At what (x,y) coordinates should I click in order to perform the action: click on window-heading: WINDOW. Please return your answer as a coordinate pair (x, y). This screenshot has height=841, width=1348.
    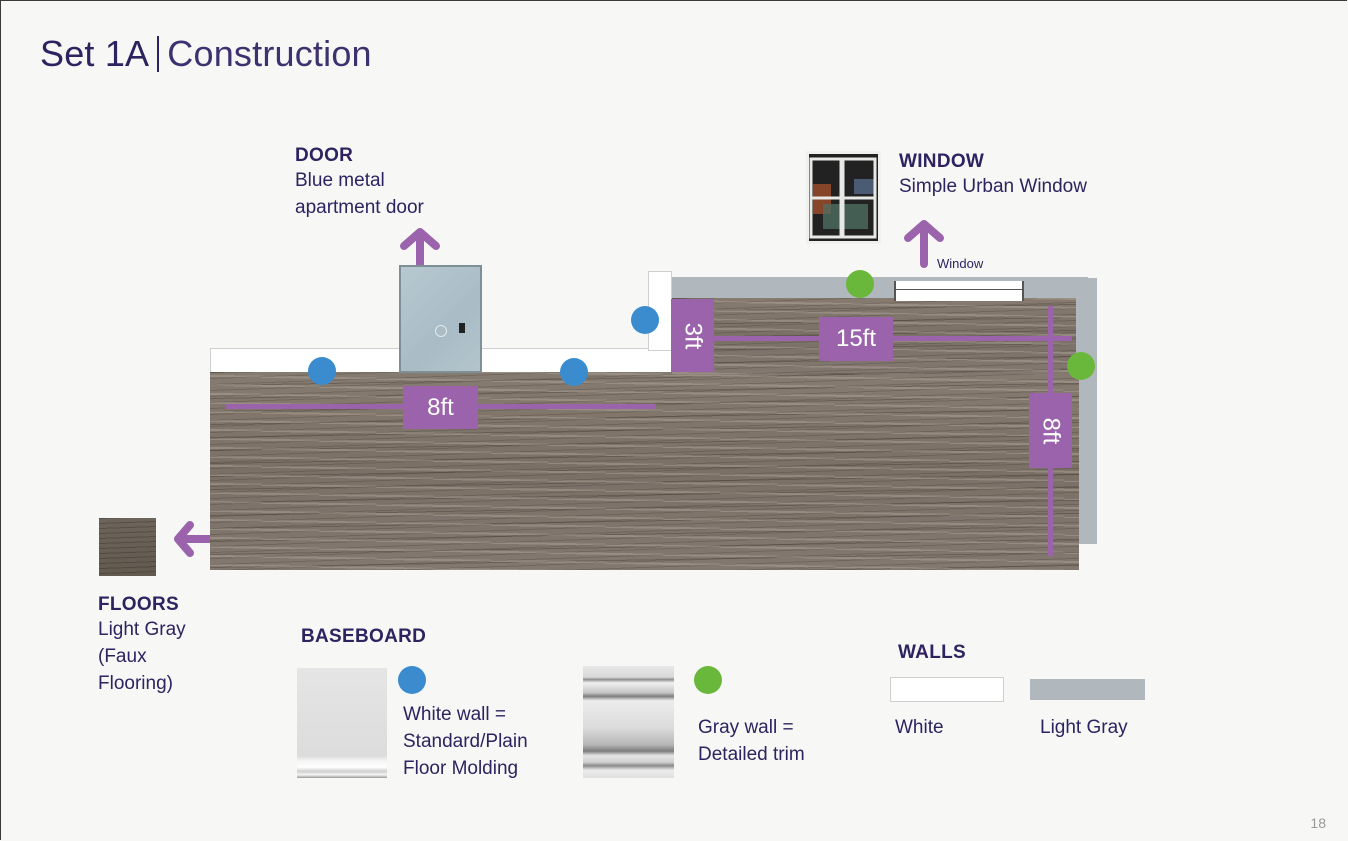
    Looking at the image, I should click on (942, 161).